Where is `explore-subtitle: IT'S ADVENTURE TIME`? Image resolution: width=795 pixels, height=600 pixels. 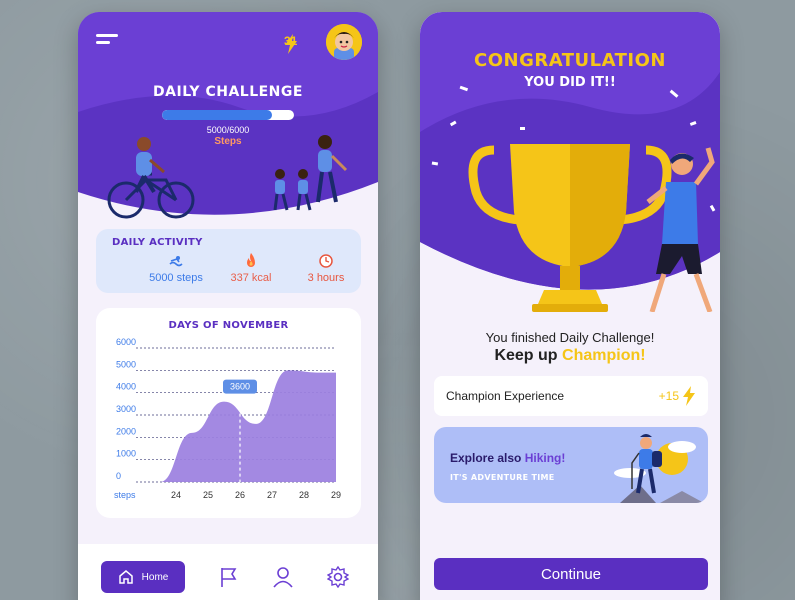 explore-subtitle: IT'S ADVENTURE TIME is located at coordinates (502, 477).